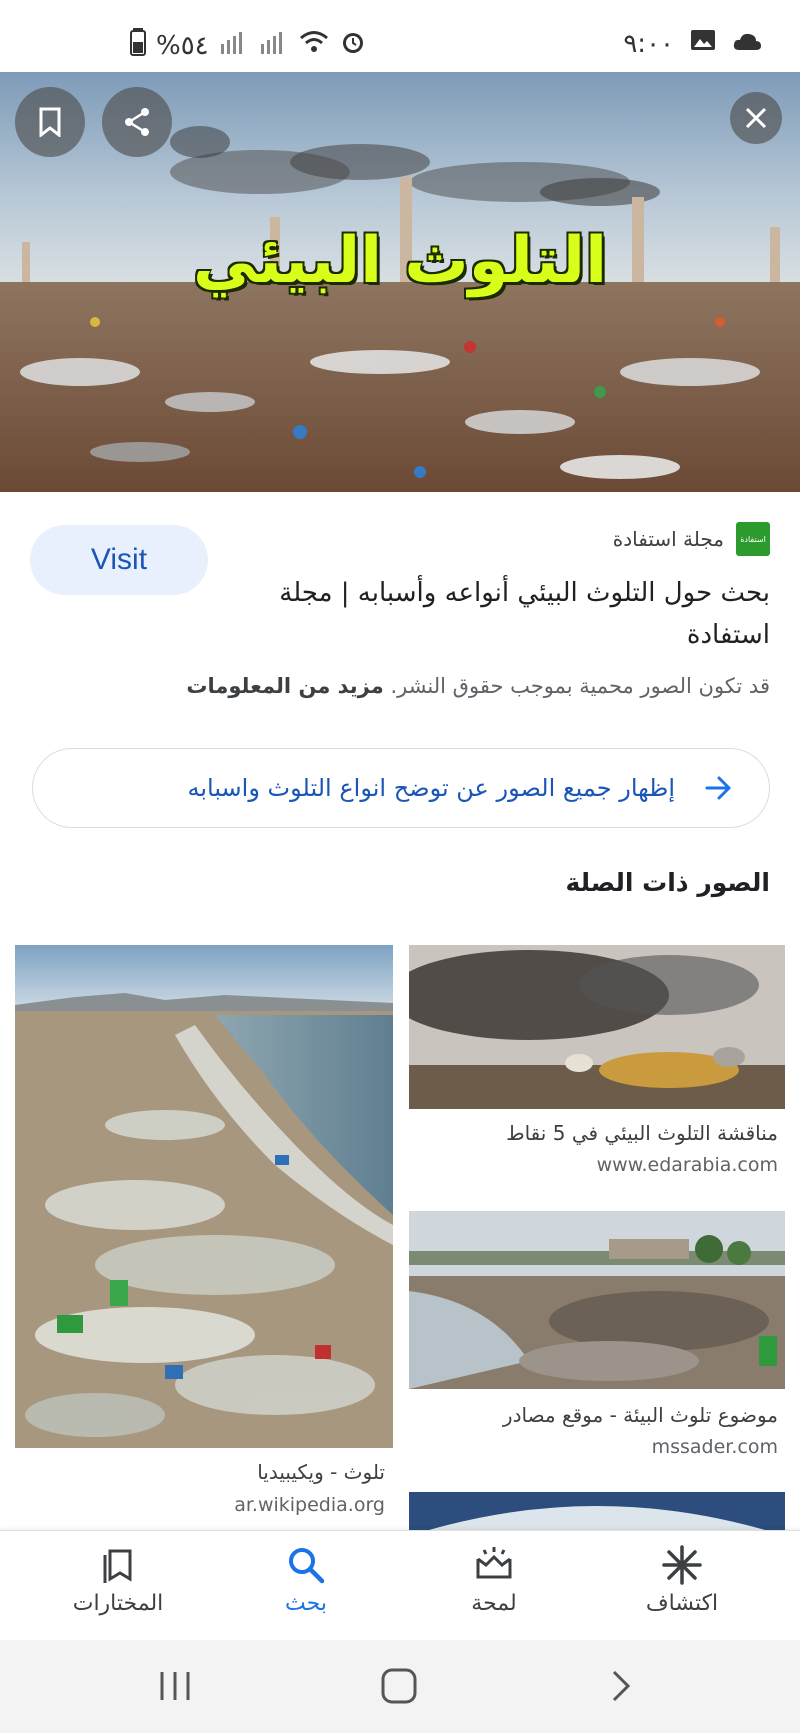 This screenshot has width=800, height=1733. I want to click on signal-icon, so click(234, 45).